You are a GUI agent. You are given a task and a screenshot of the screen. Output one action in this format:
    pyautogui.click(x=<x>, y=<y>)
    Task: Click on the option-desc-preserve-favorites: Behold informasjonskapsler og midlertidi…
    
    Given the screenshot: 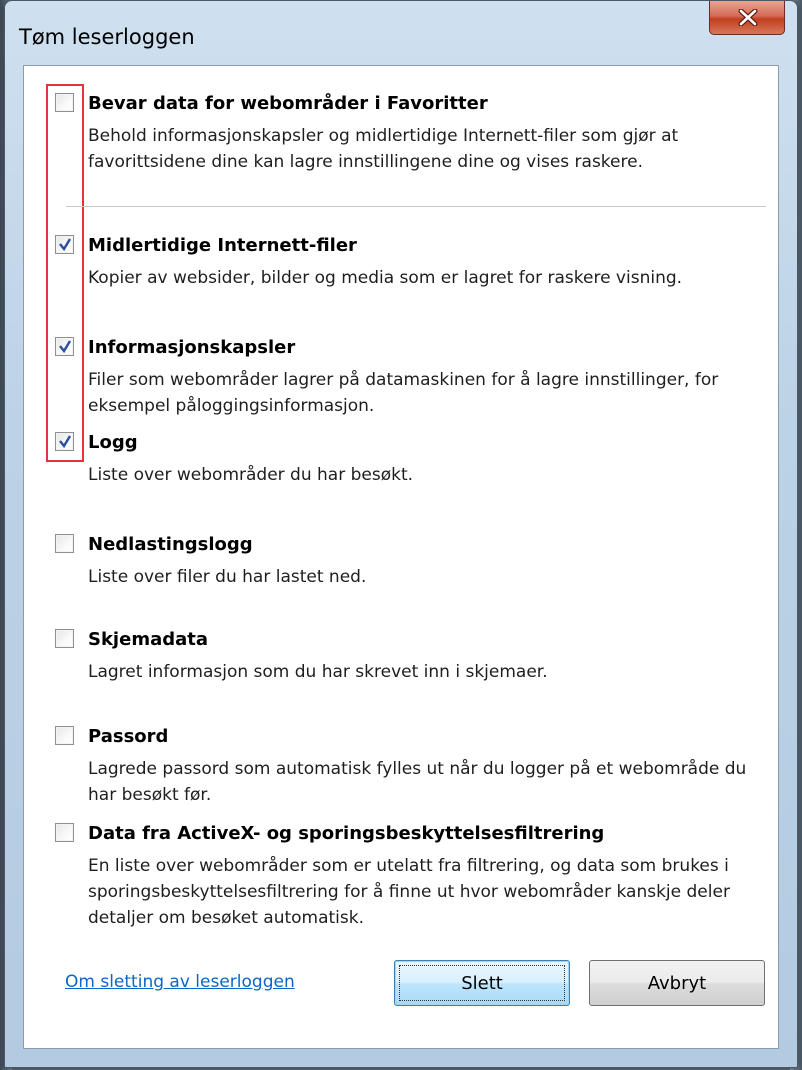 What is the action you would take?
    pyautogui.click(x=383, y=149)
    